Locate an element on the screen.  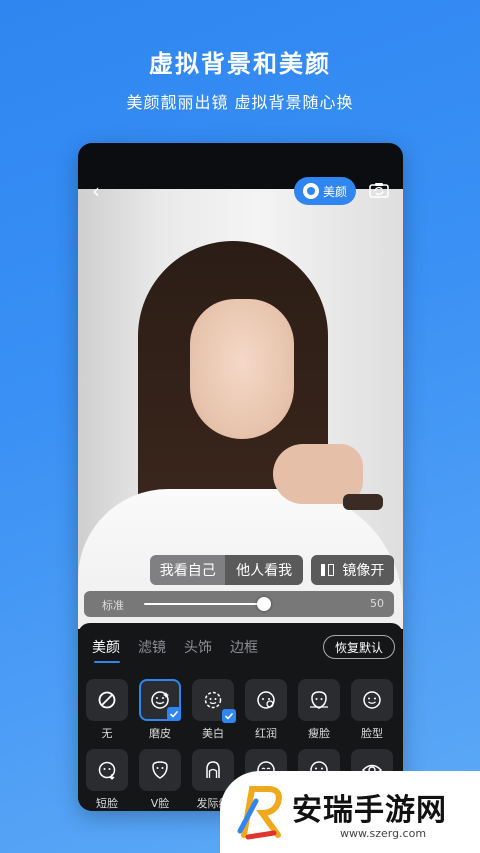
mirror-toggle-button: 镜像开 is located at coordinates (352, 570).